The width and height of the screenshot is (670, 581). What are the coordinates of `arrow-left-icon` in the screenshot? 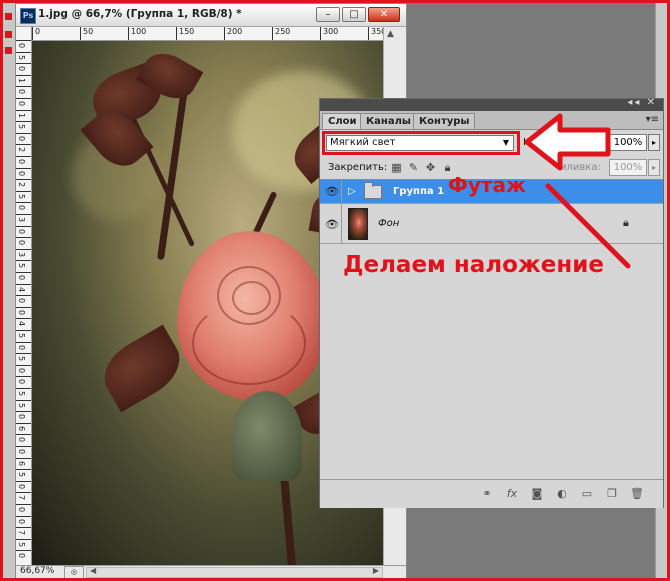 It's located at (567, 142).